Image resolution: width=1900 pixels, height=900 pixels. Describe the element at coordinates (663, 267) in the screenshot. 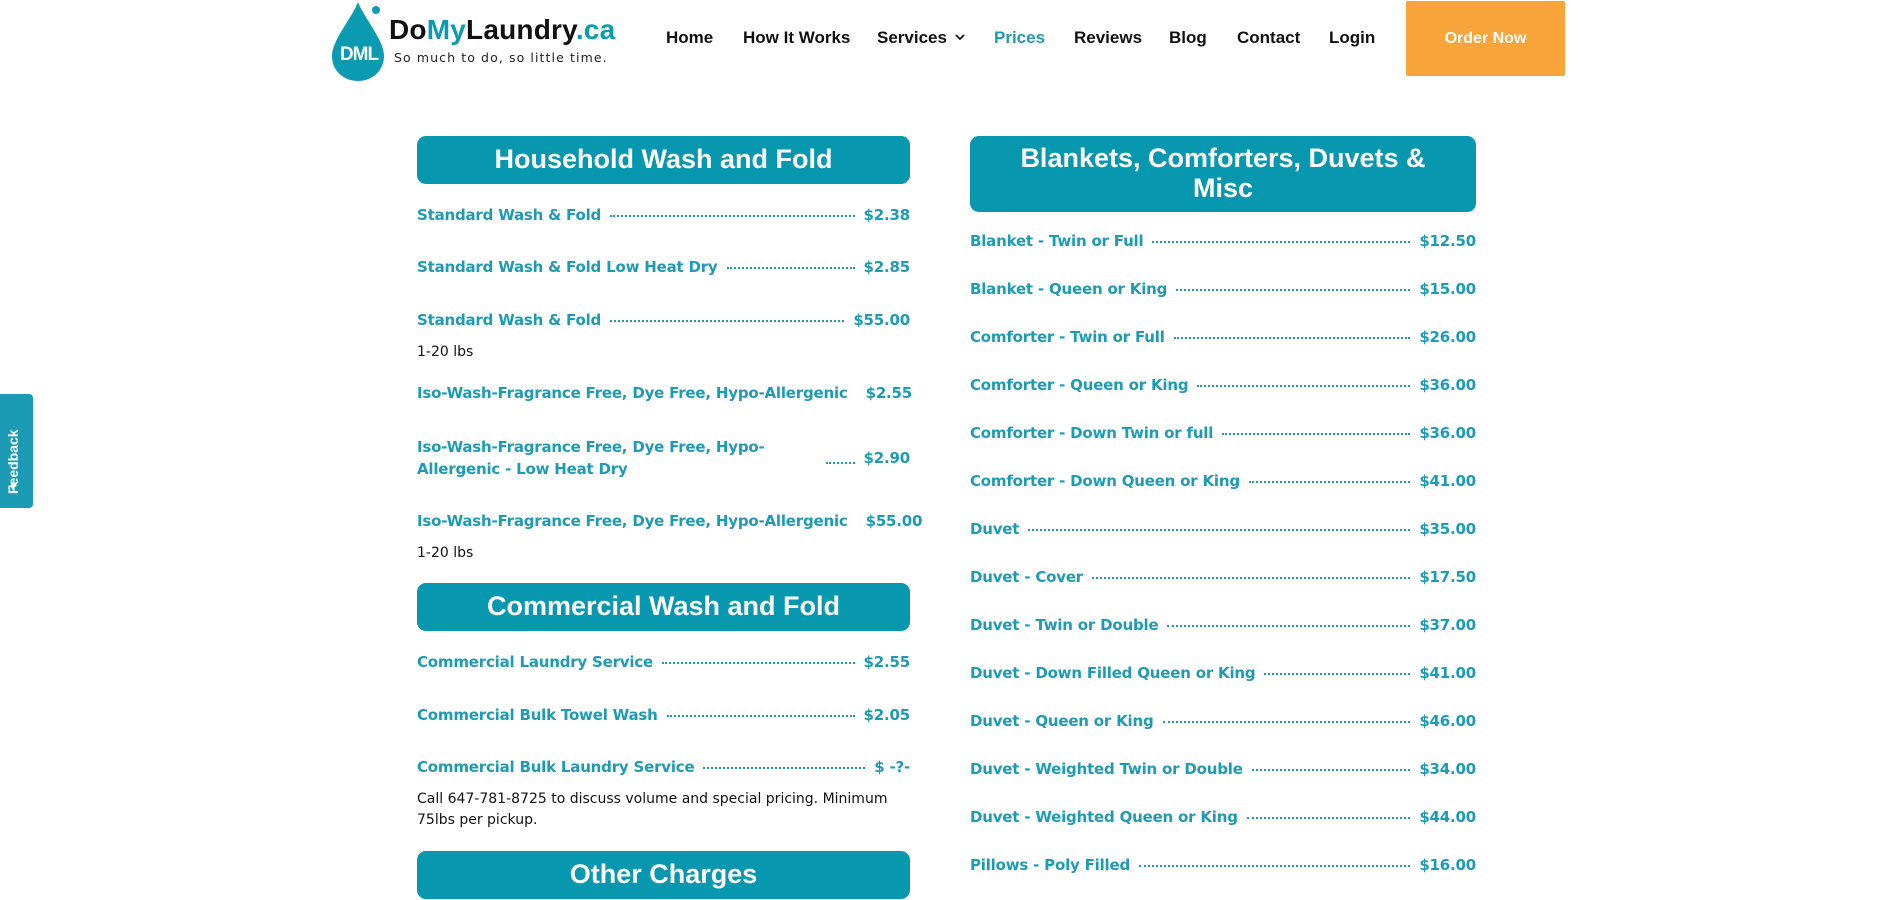

I see `price-row: Standard Wash & Fold Low Heat Dry $2.85` at that location.